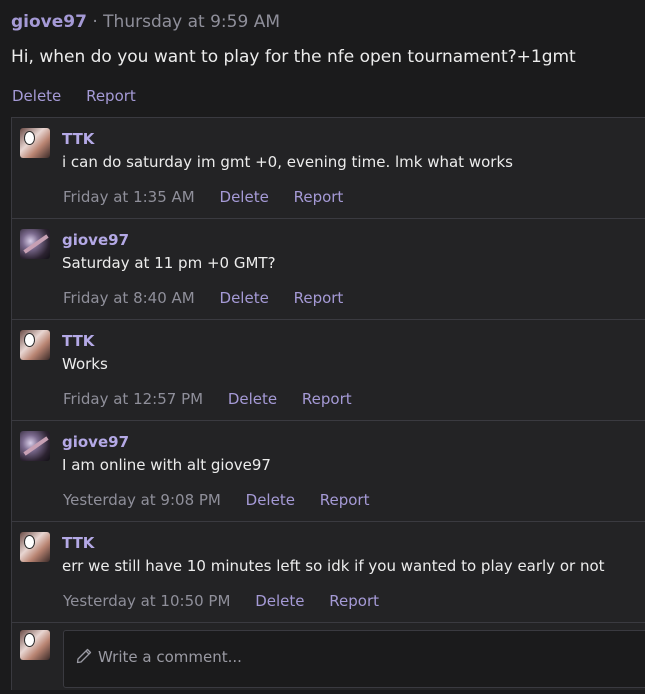 The image size is (645, 694). I want to click on post-actions: Delete Report, so click(84, 96).